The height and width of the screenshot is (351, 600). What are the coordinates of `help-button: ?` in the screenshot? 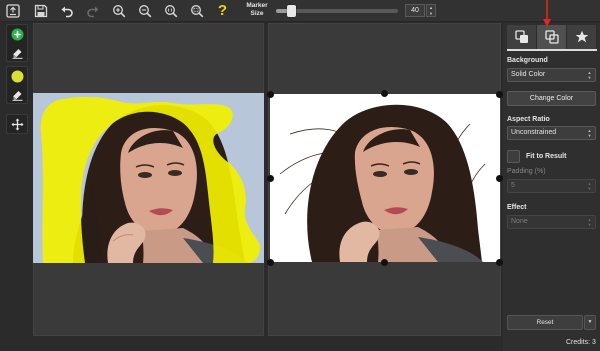 It's located at (222, 10).